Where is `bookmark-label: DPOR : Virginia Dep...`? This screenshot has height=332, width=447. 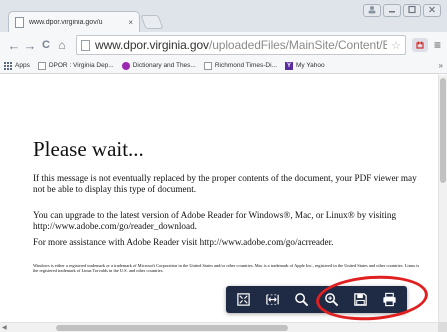
bookmark-label: DPOR : Virginia Dep... is located at coordinates (81, 65).